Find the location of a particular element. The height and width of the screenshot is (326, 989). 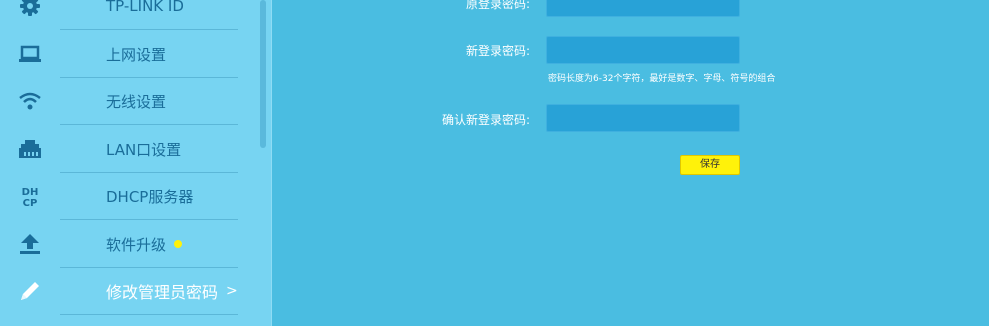

sidebar-item-firmware-upgrade: 软件升级 is located at coordinates (129, 244).